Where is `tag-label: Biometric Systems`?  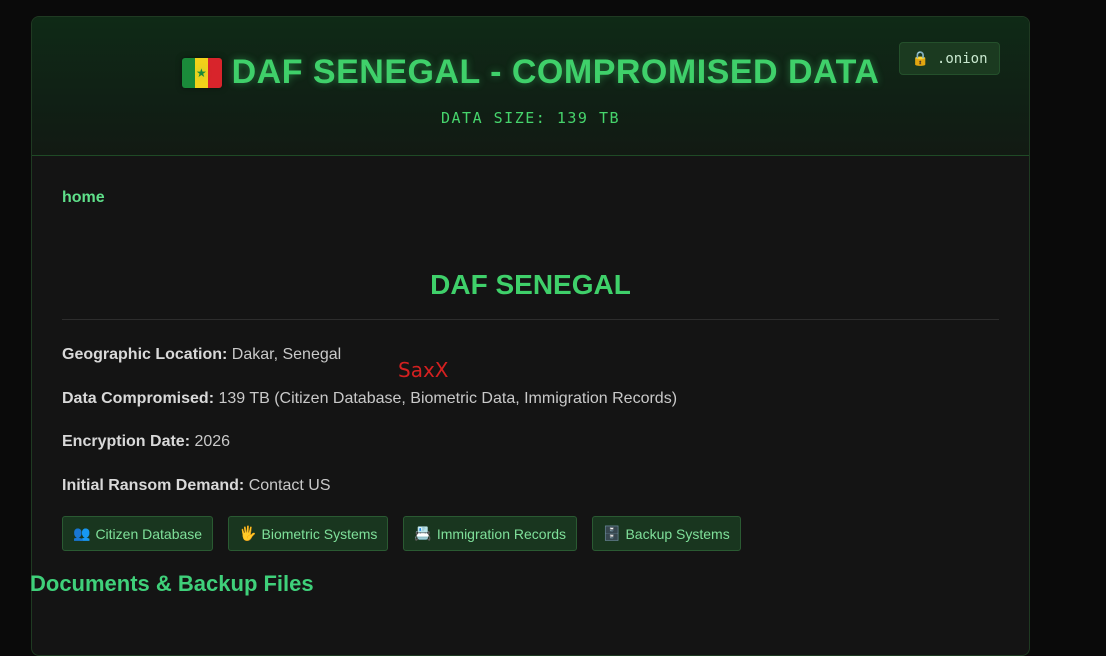
tag-label: Biometric Systems is located at coordinates (319, 533).